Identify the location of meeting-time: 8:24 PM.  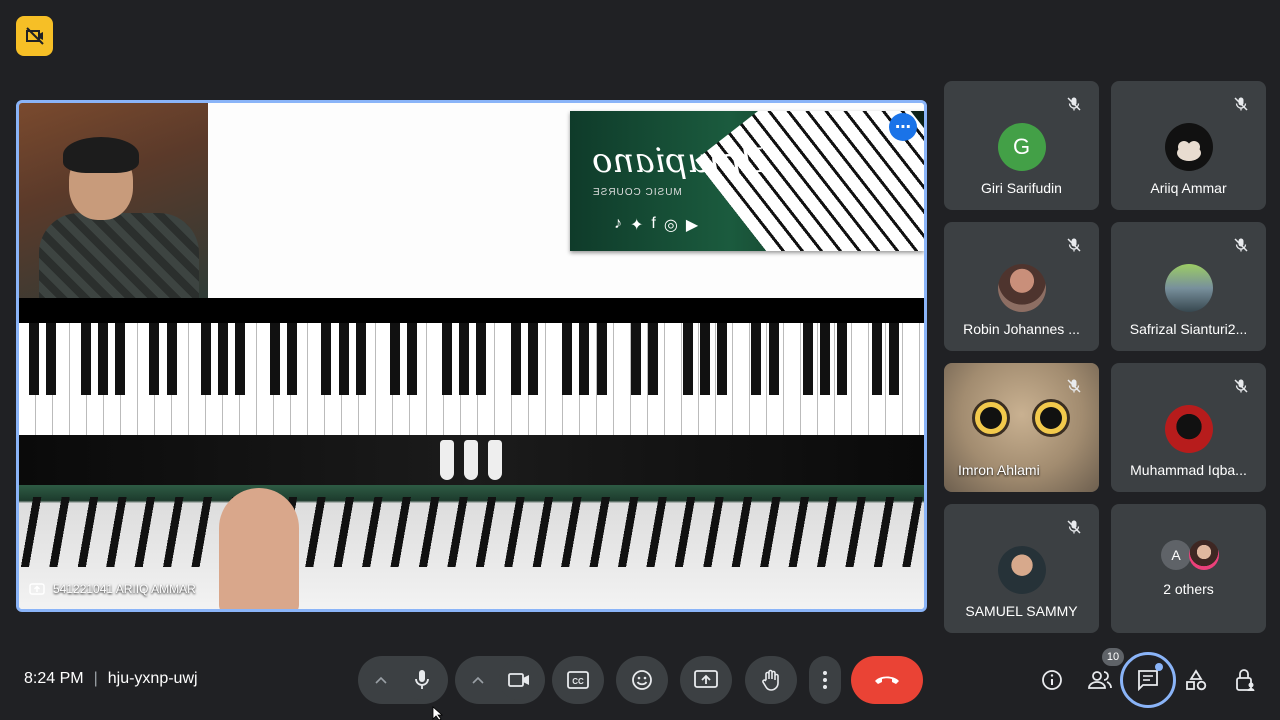
(54, 678).